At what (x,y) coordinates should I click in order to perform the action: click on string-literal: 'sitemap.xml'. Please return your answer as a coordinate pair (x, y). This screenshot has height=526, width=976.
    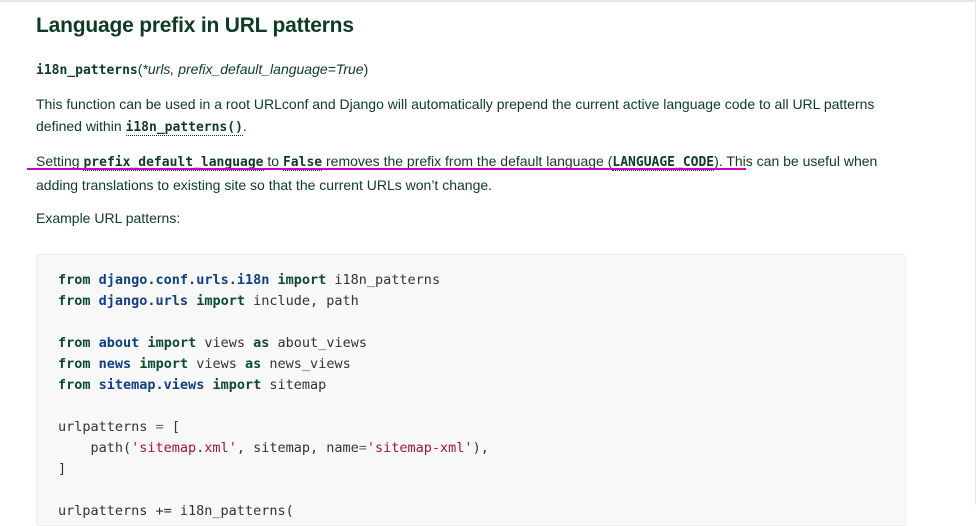
    Looking at the image, I should click on (184, 448).